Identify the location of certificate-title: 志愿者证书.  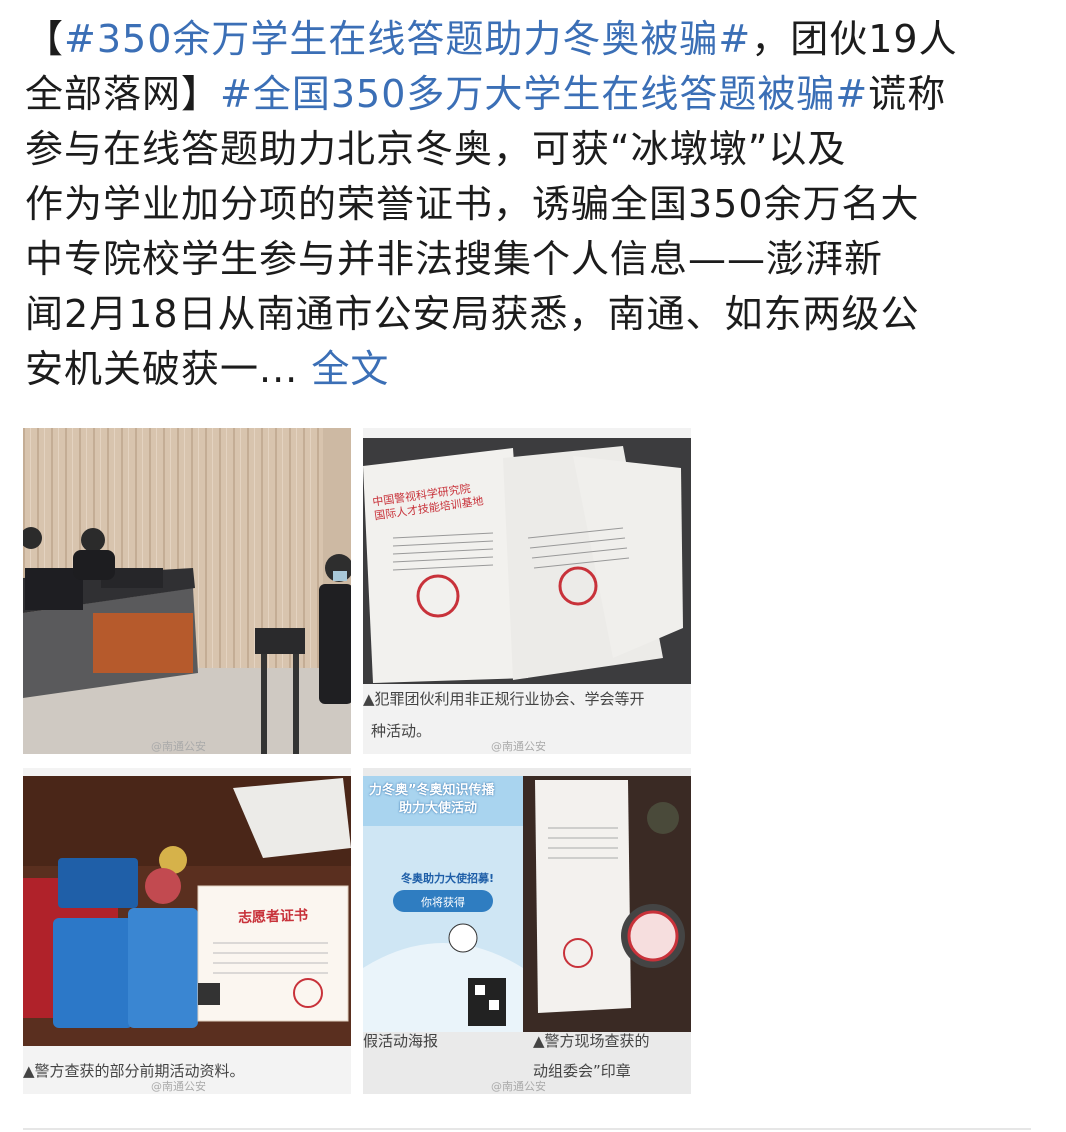
(273, 917).